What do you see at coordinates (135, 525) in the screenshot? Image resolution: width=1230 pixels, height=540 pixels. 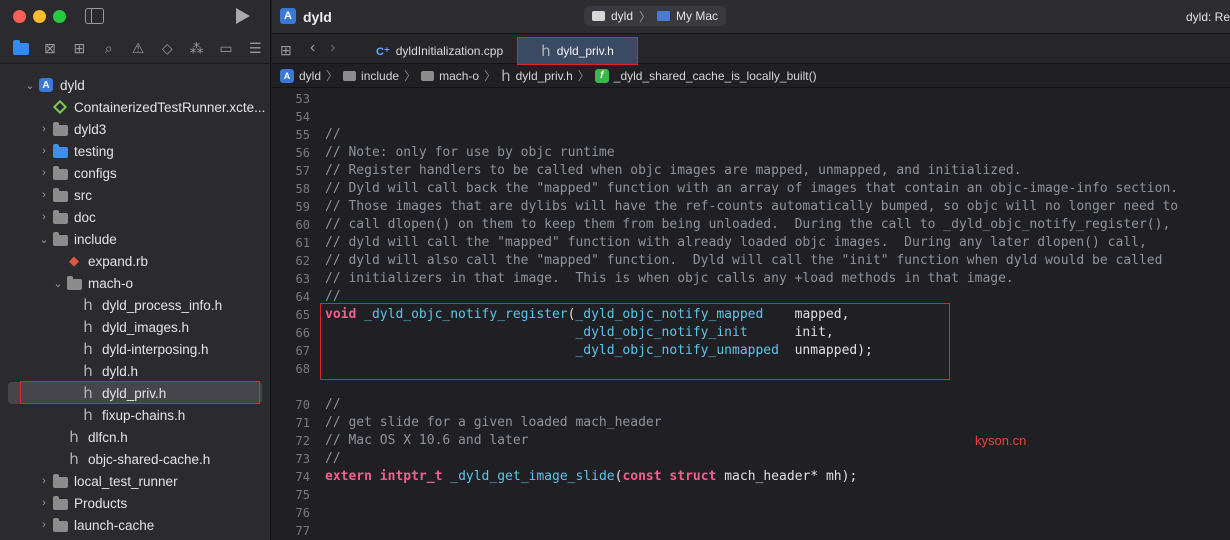 I see `tree-row: › launch-cache` at bounding box center [135, 525].